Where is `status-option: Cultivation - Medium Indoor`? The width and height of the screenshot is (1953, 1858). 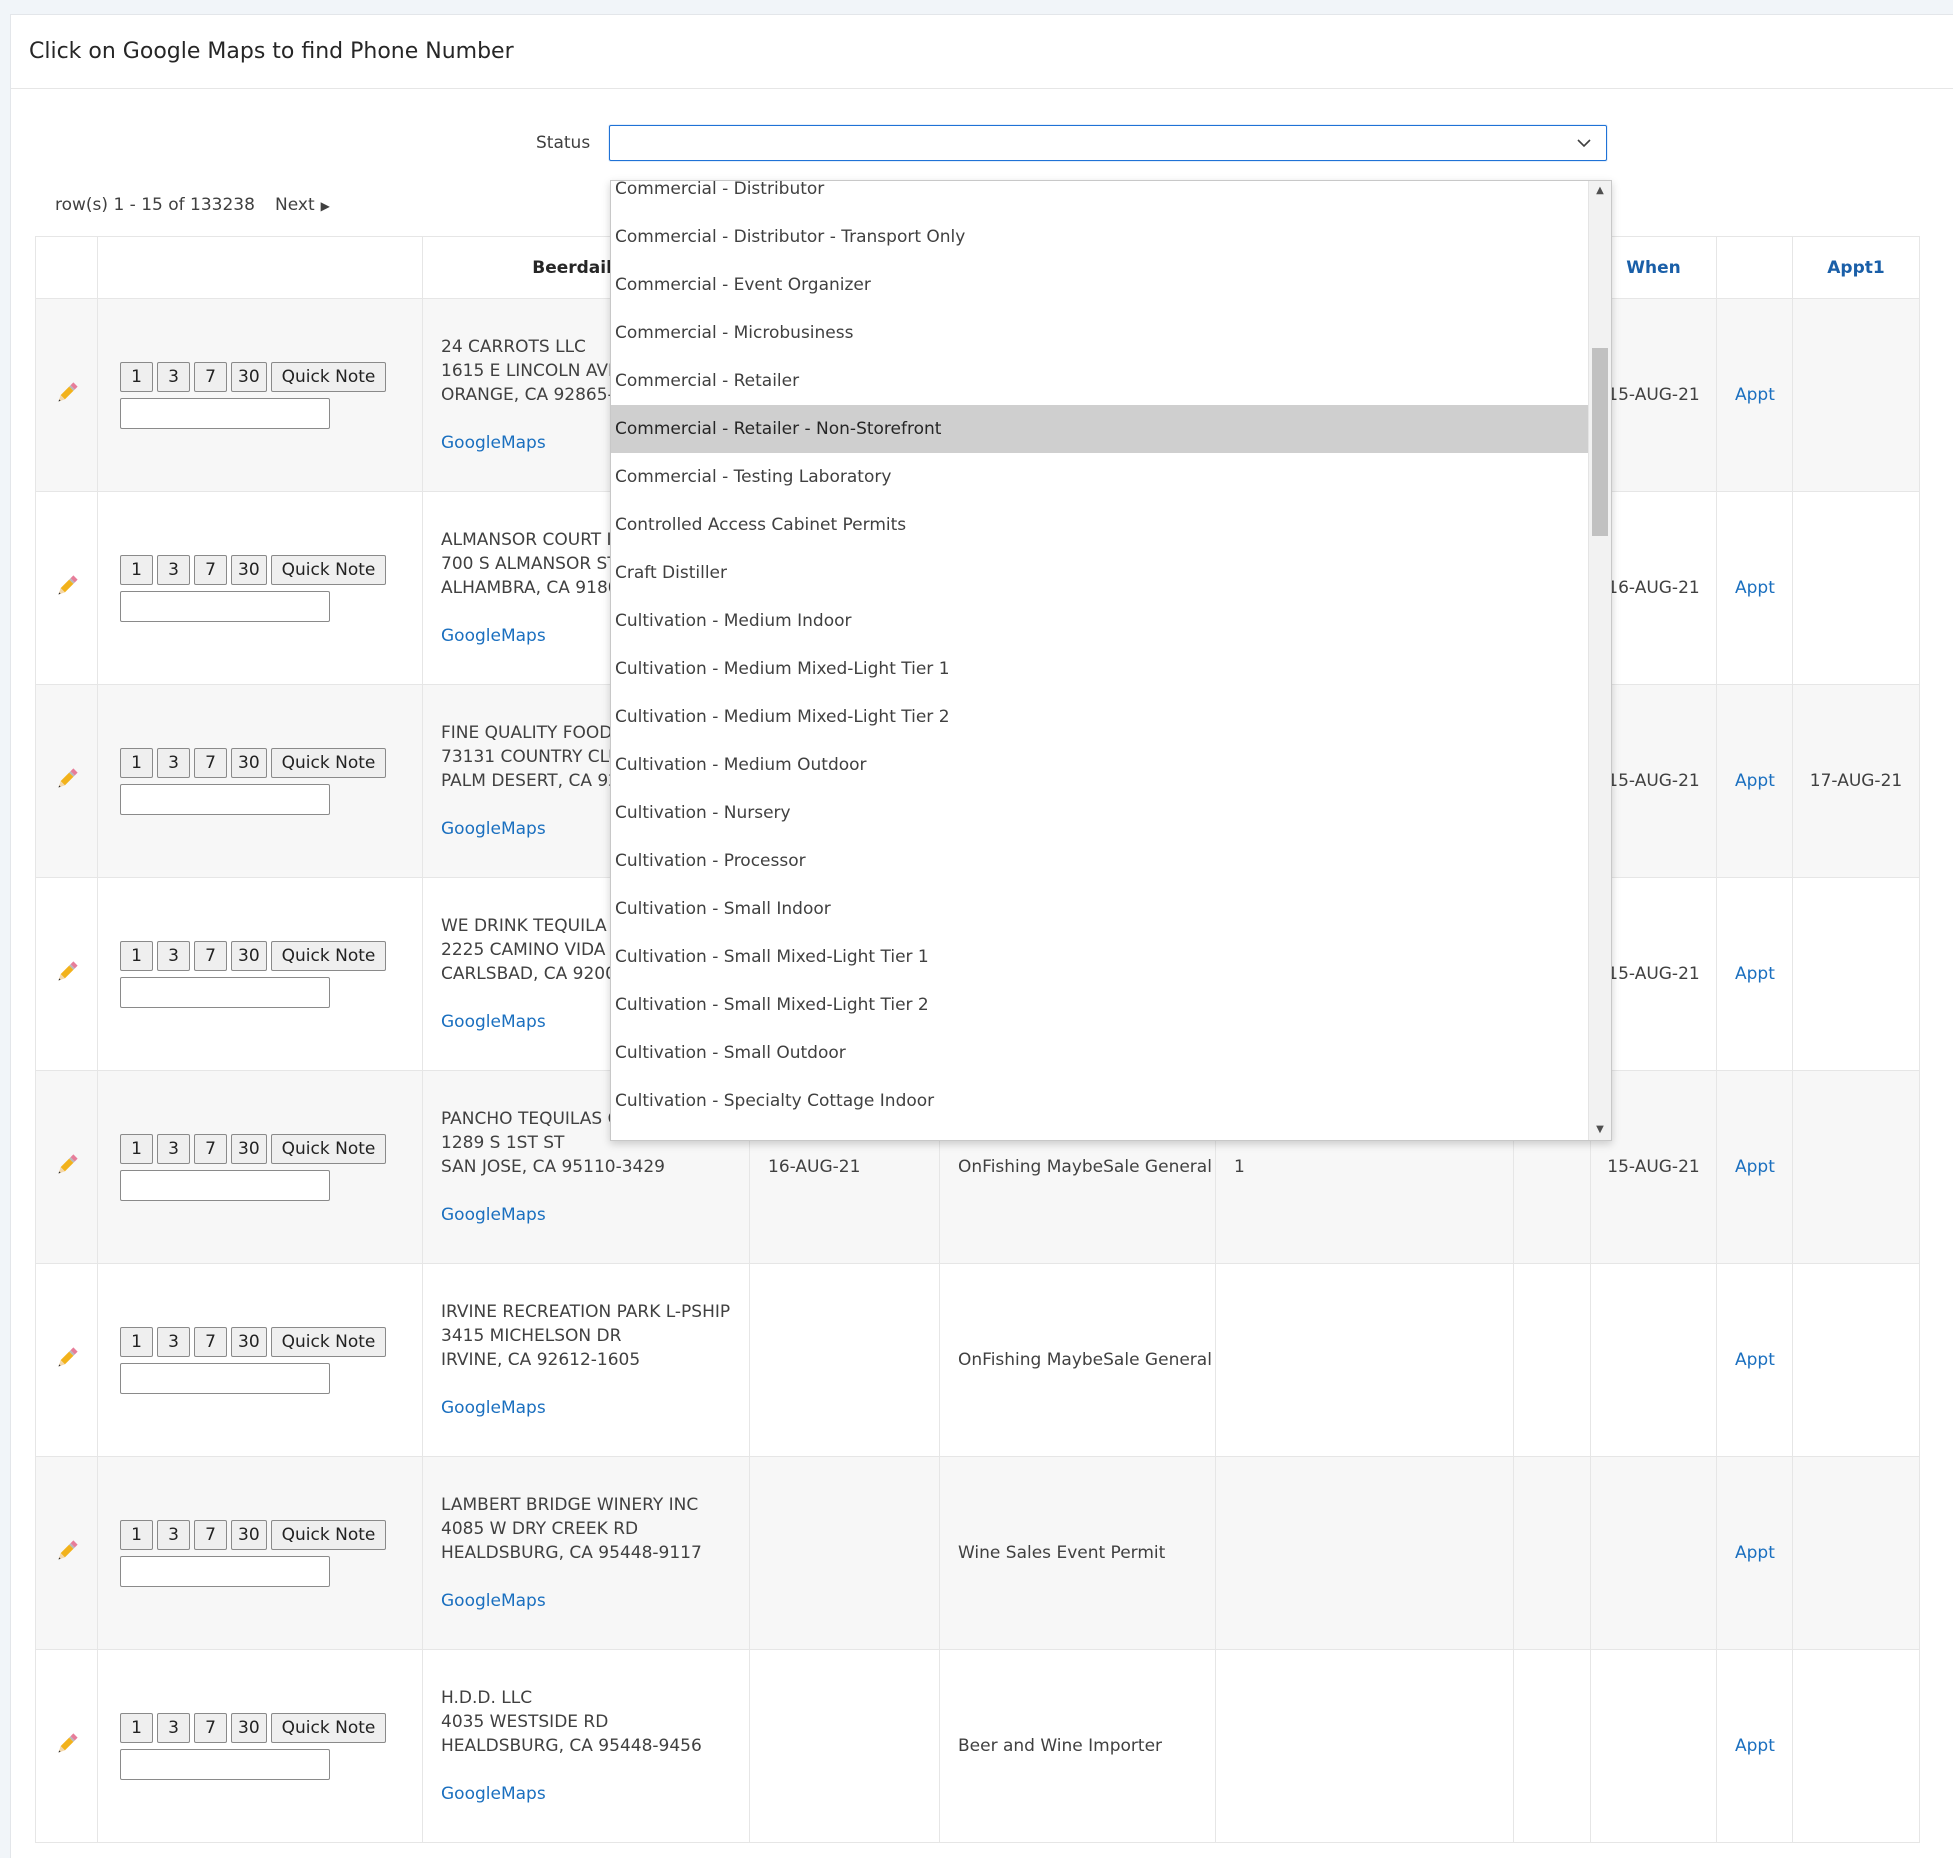 status-option: Cultivation - Medium Indoor is located at coordinates (1100, 621).